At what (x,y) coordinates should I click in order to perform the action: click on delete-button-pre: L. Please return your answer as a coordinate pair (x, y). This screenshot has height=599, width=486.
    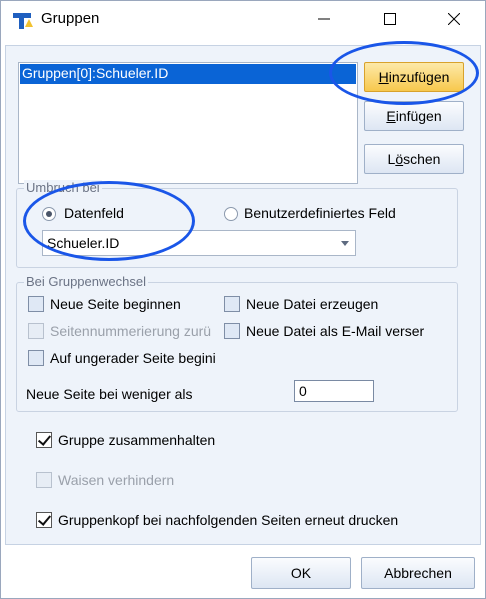
    Looking at the image, I should click on (391, 159).